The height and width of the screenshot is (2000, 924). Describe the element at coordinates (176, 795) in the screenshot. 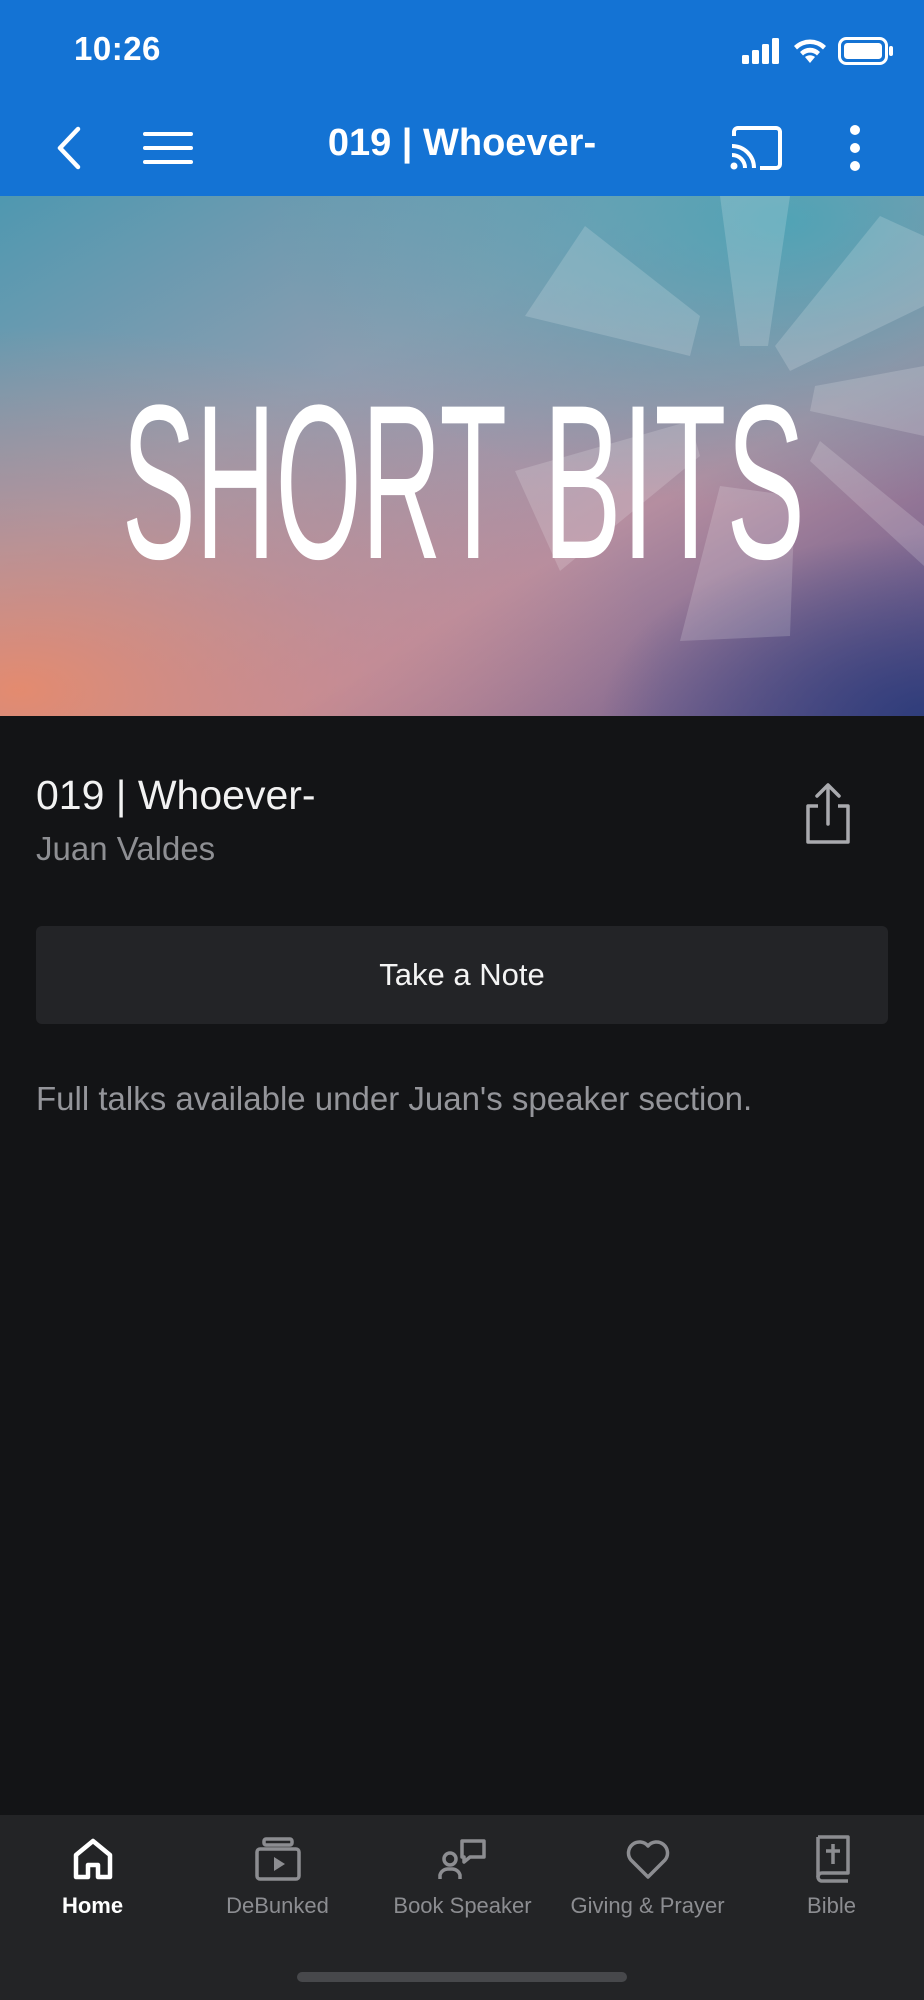

I see `episode-title: 019 | Whoever-` at that location.